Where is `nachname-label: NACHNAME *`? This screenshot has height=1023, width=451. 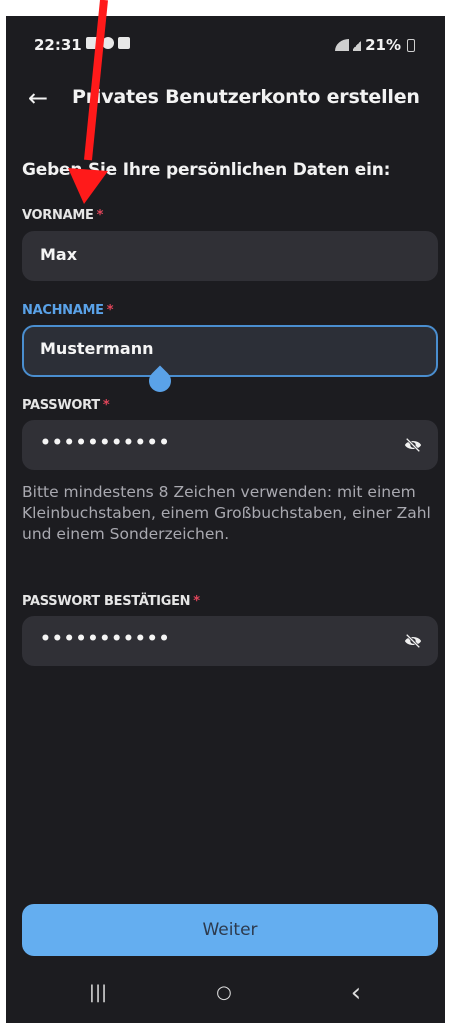 nachname-label: NACHNAME * is located at coordinates (68, 310).